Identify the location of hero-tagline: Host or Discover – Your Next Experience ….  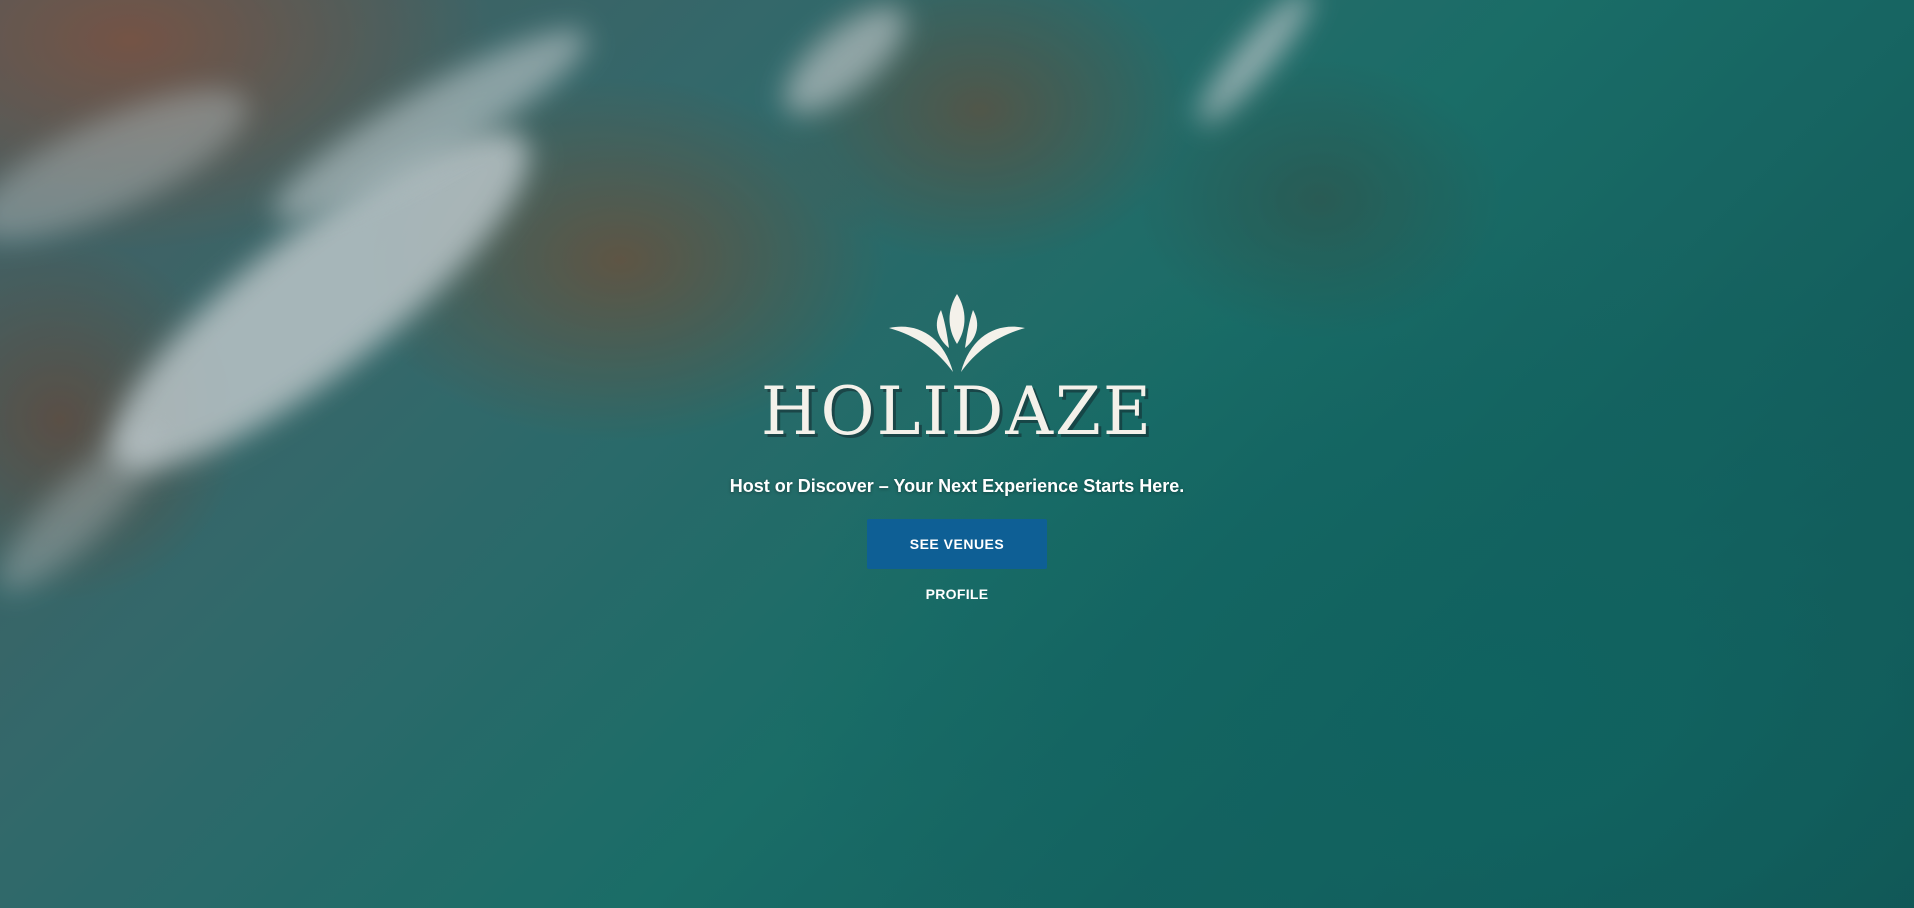
(957, 486).